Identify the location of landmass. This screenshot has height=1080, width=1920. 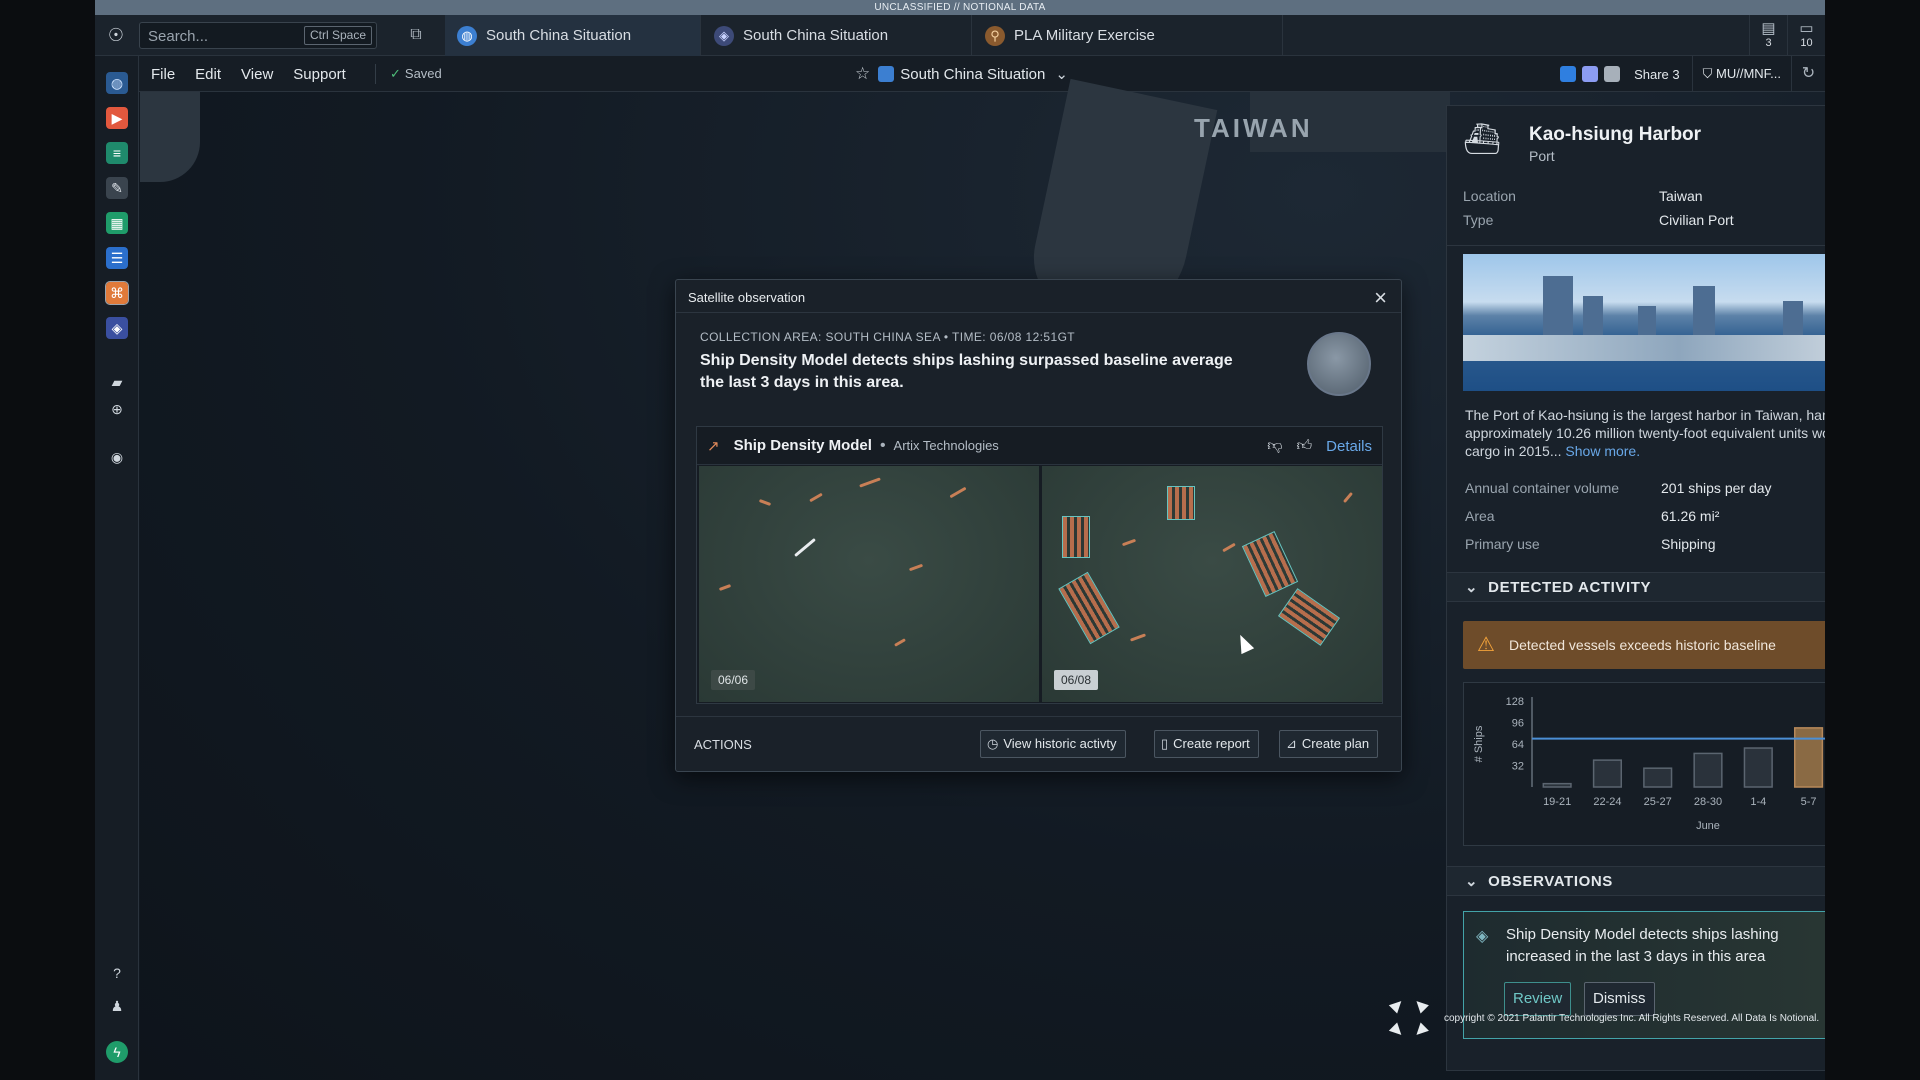
(170, 137).